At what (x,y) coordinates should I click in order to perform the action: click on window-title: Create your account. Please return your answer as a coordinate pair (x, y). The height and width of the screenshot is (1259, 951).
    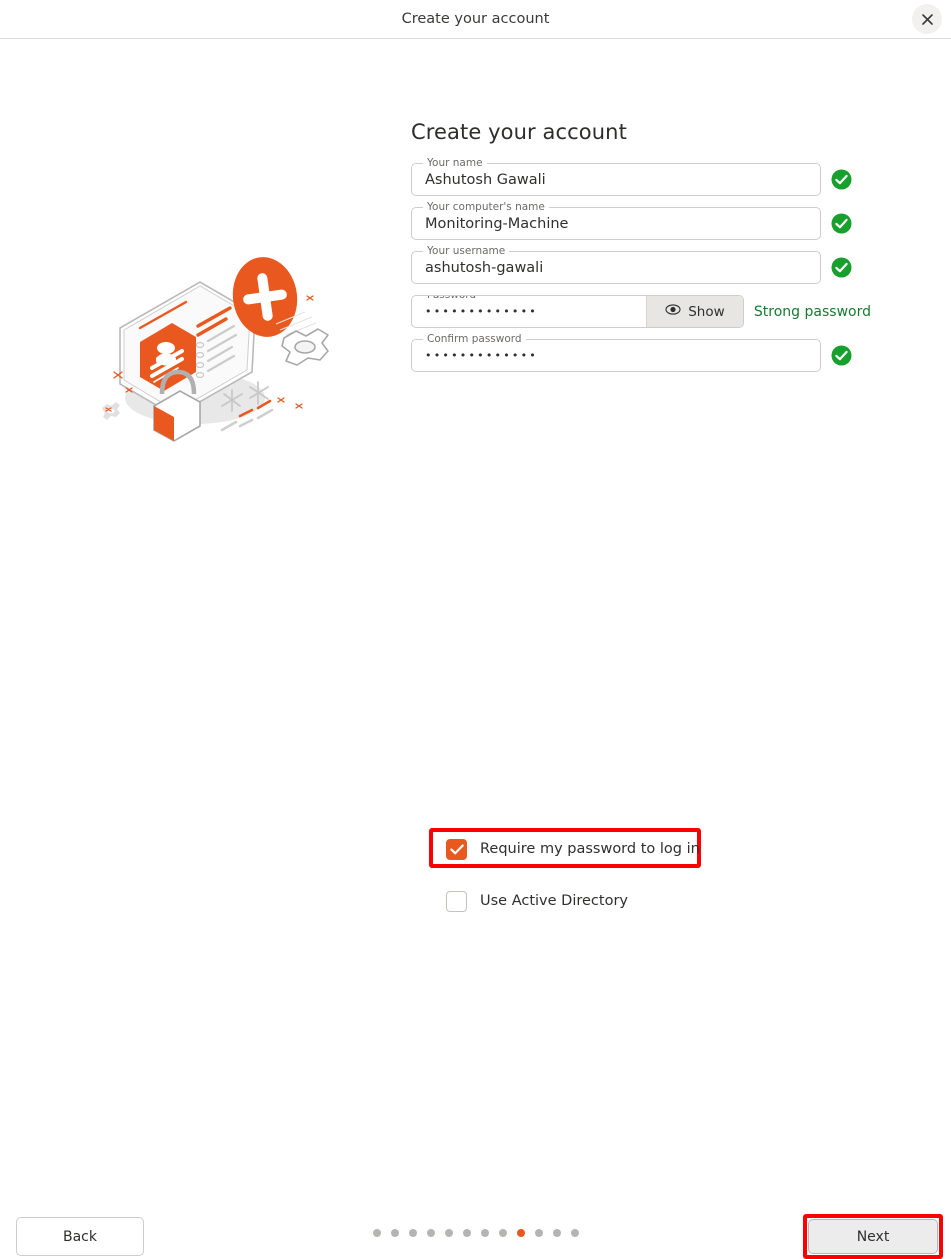
    Looking at the image, I should click on (475, 19).